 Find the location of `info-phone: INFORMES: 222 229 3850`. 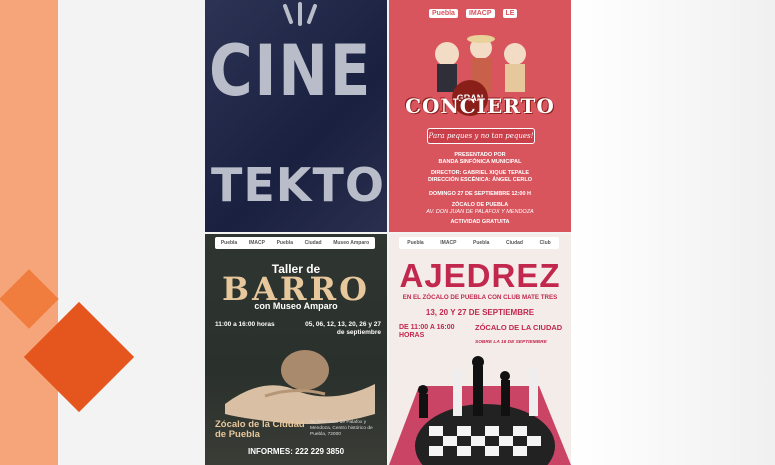

info-phone: INFORMES: 222 229 3850 is located at coordinates (296, 451).